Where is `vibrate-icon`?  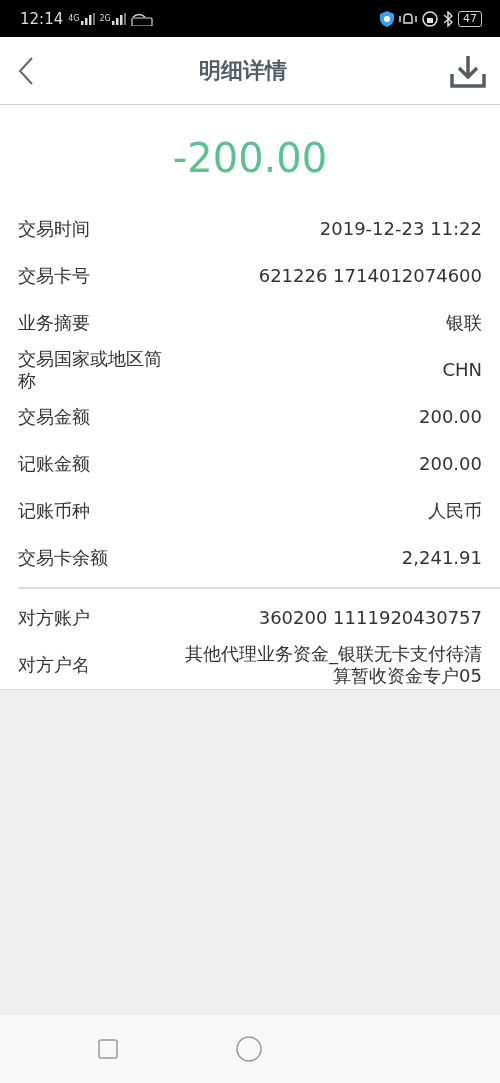
vibrate-icon is located at coordinates (408, 18).